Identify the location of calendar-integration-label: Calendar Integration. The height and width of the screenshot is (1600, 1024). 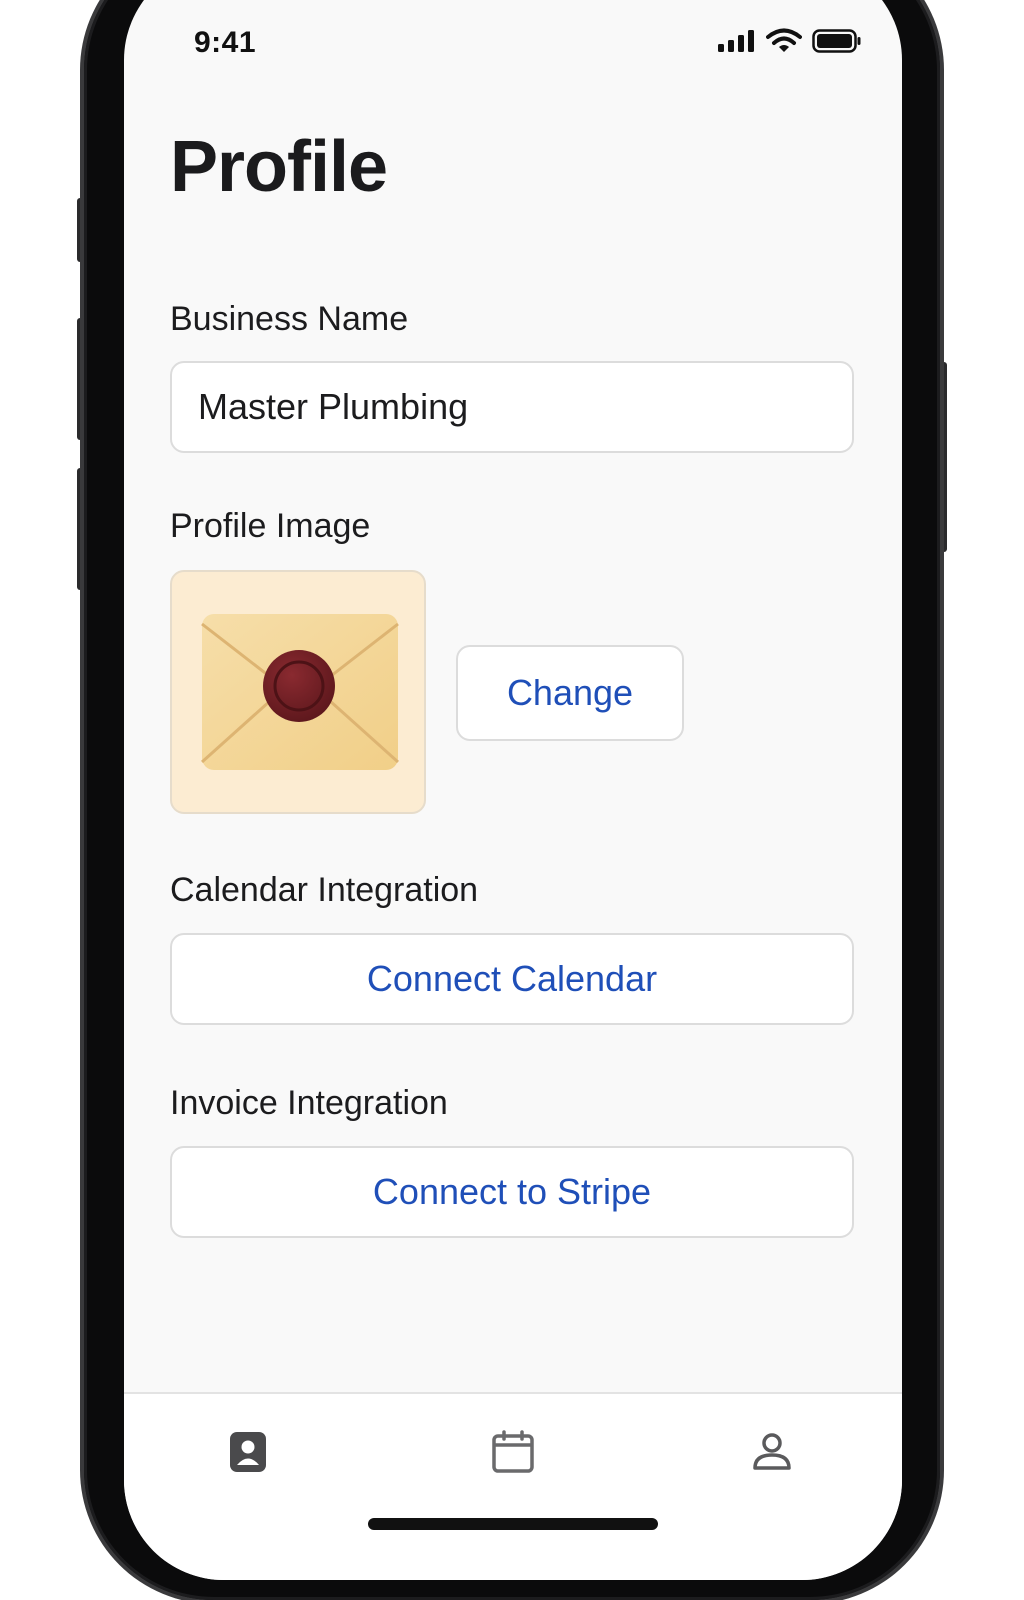
(324, 890).